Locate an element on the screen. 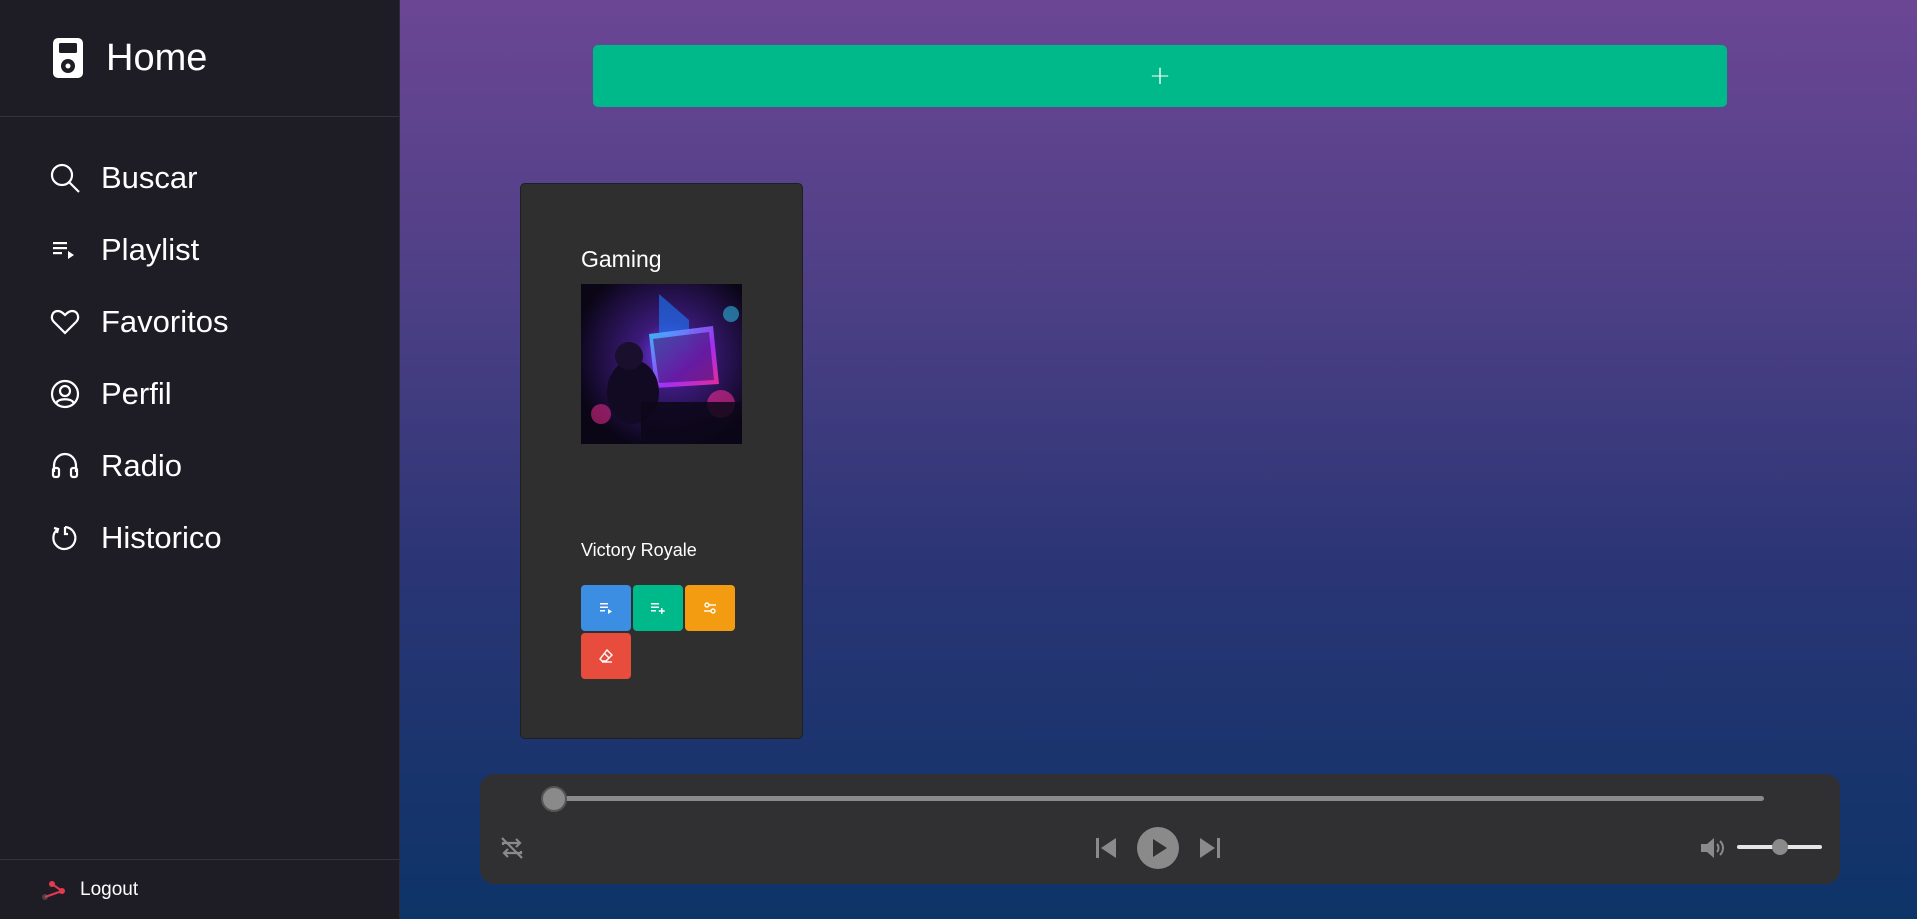 This screenshot has height=919, width=1917. volume-thumb is located at coordinates (1779, 847).